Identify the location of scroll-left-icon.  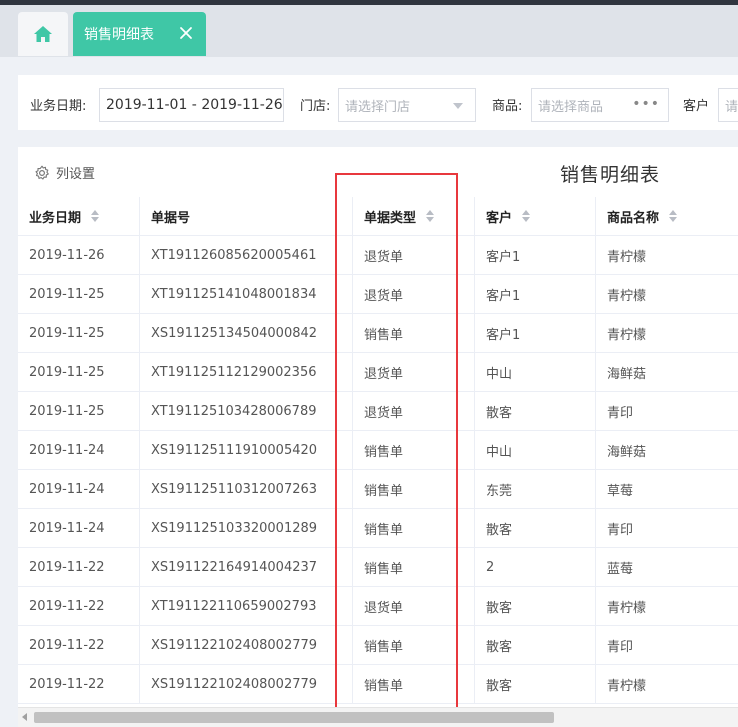
(24, 717).